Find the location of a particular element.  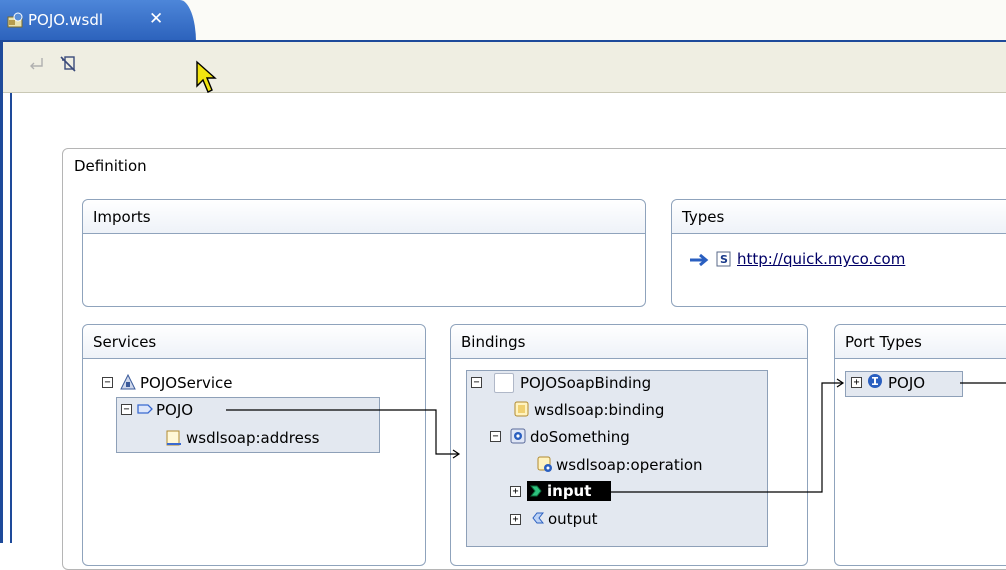

no-link-icon is located at coordinates (68, 64).